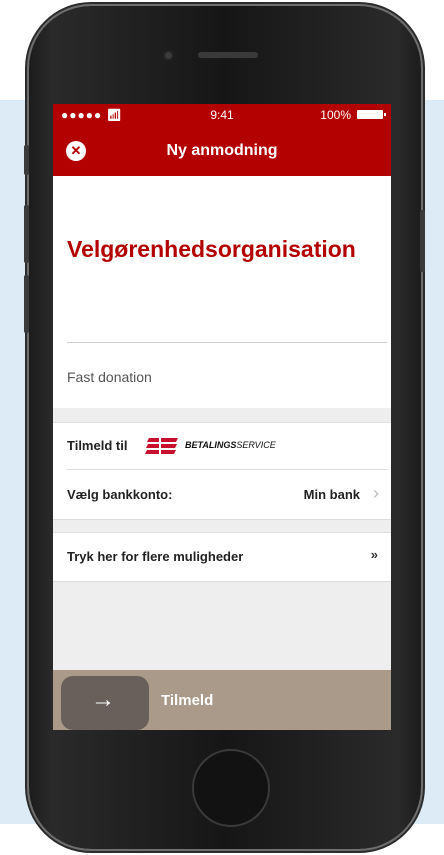  What do you see at coordinates (168, 55) in the screenshot?
I see `front-camera` at bounding box center [168, 55].